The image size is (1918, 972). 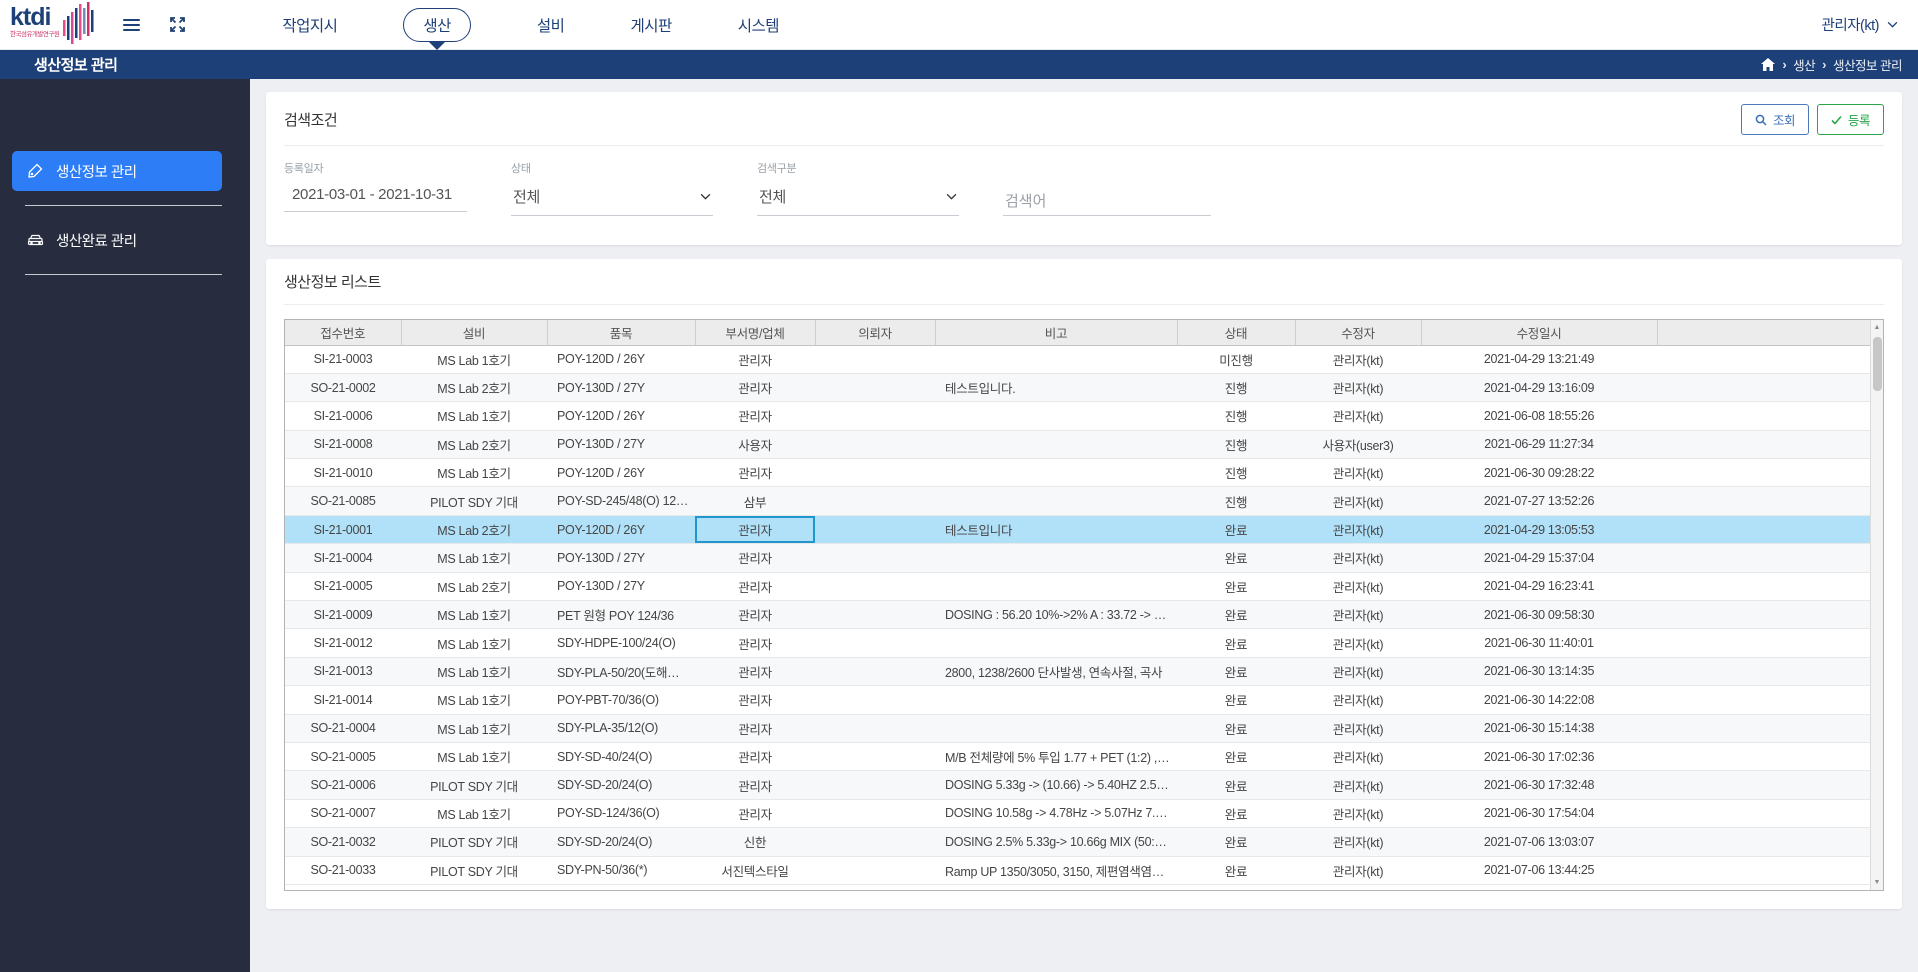 I want to click on table-cell: 2021-06-30 15:14:38, so click(x=1539, y=728).